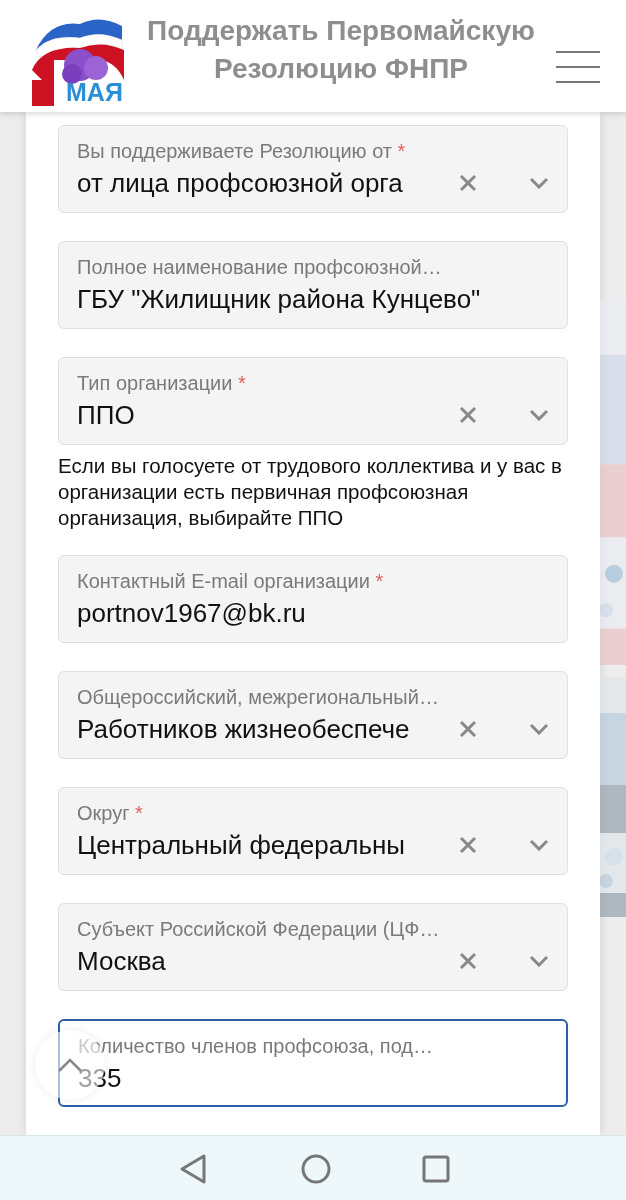 The width and height of the screenshot is (626, 1200). Describe the element at coordinates (106, 415) in the screenshot. I see `field-value: ППО` at that location.